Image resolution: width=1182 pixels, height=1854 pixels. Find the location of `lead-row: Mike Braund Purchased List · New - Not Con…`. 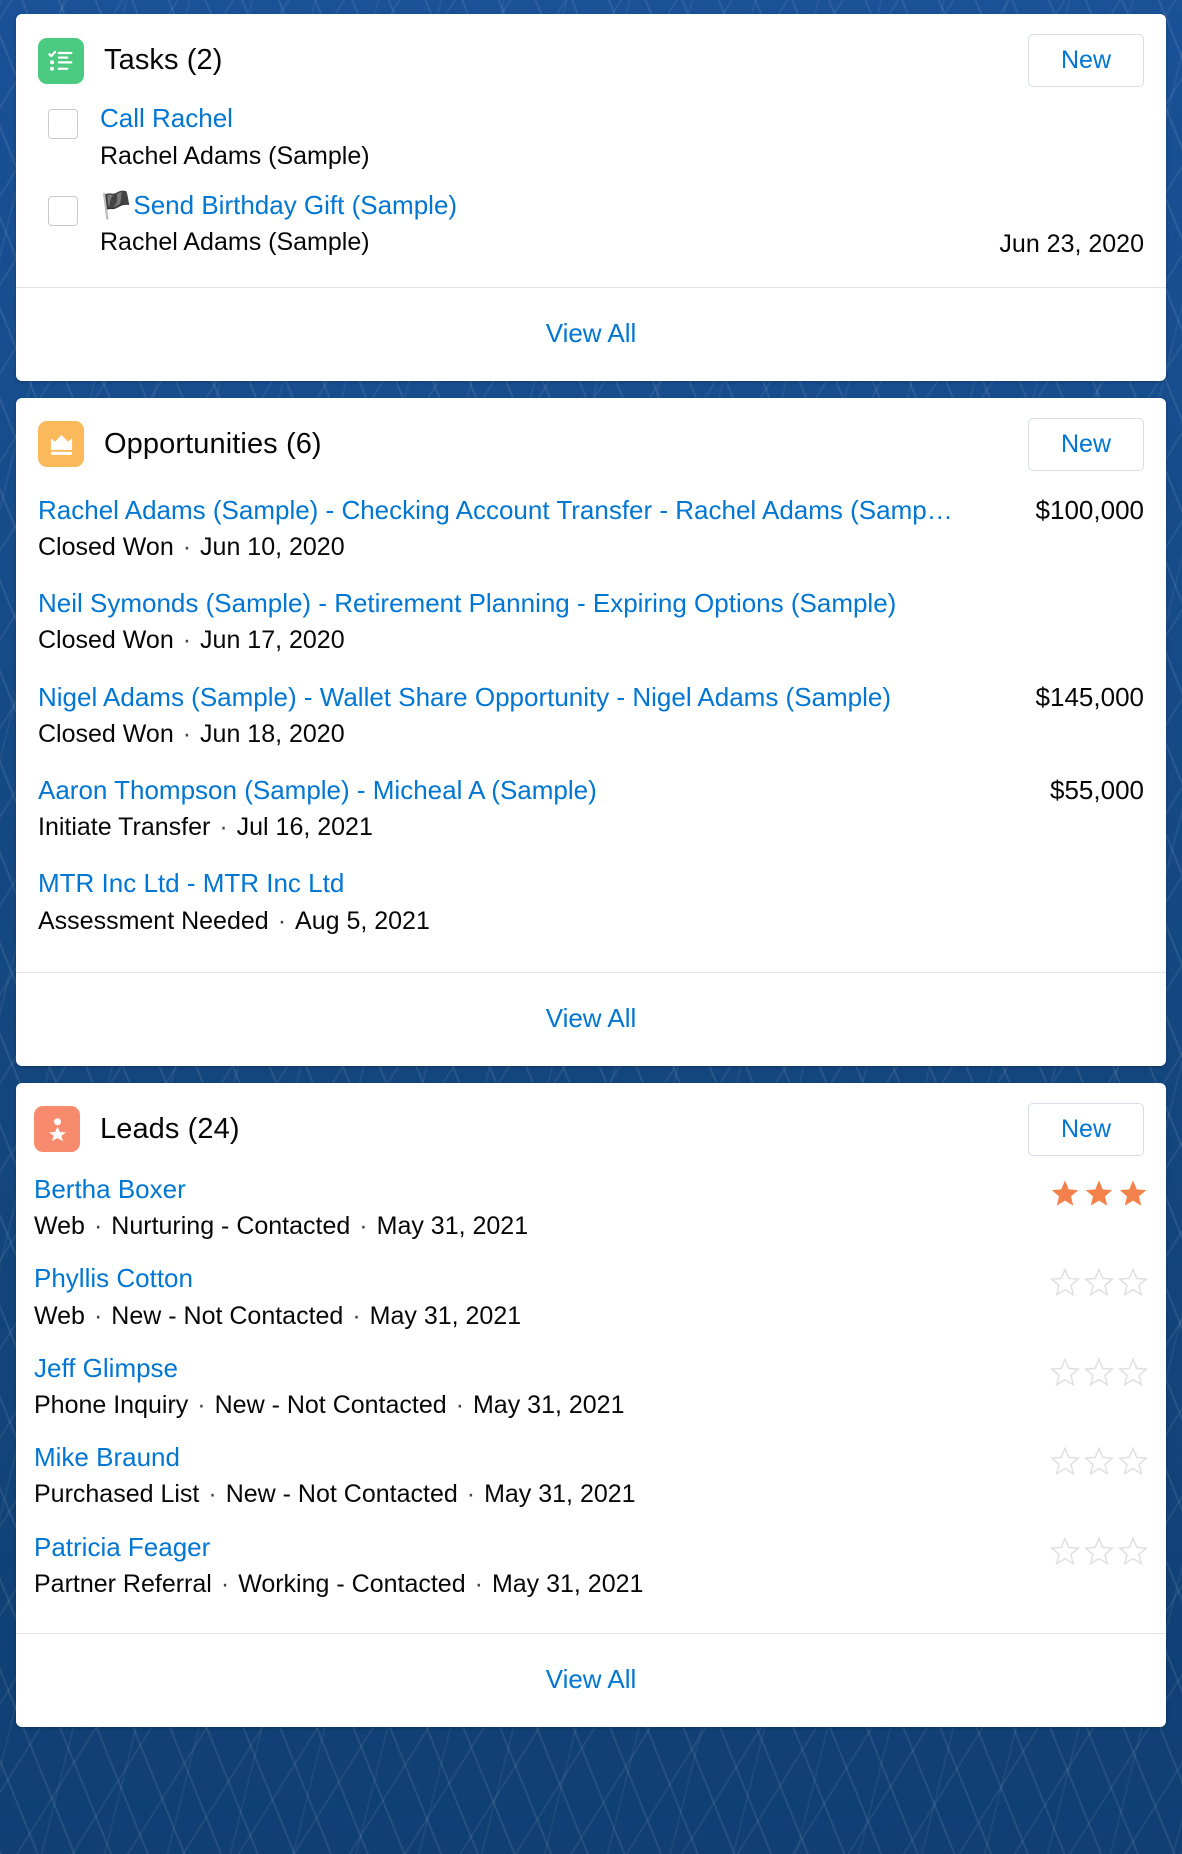

lead-row: Mike Braund Purchased List · New - Not Con… is located at coordinates (591, 1476).